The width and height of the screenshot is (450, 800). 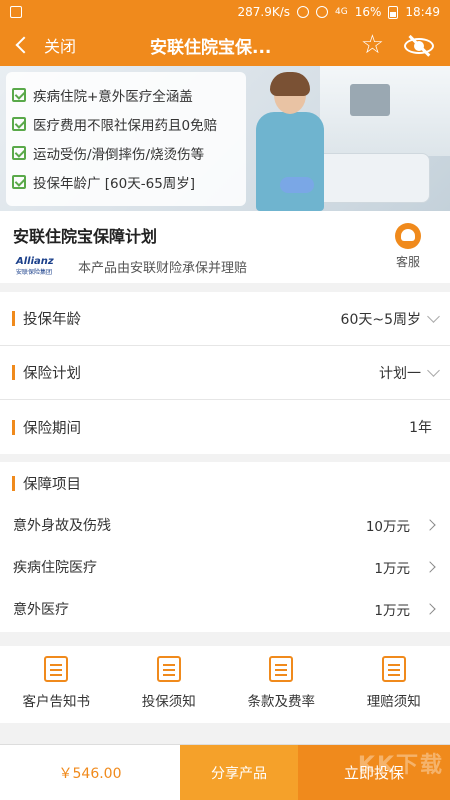 I want to click on option-label: 投保年龄, so click(x=52, y=320).